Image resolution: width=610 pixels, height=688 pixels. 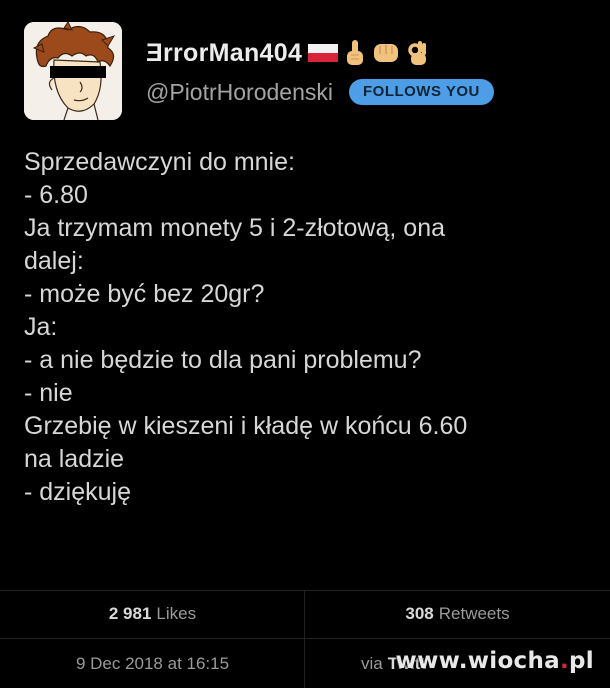 I want to click on watermark-text-left: www.wiocha, so click(x=477, y=661).